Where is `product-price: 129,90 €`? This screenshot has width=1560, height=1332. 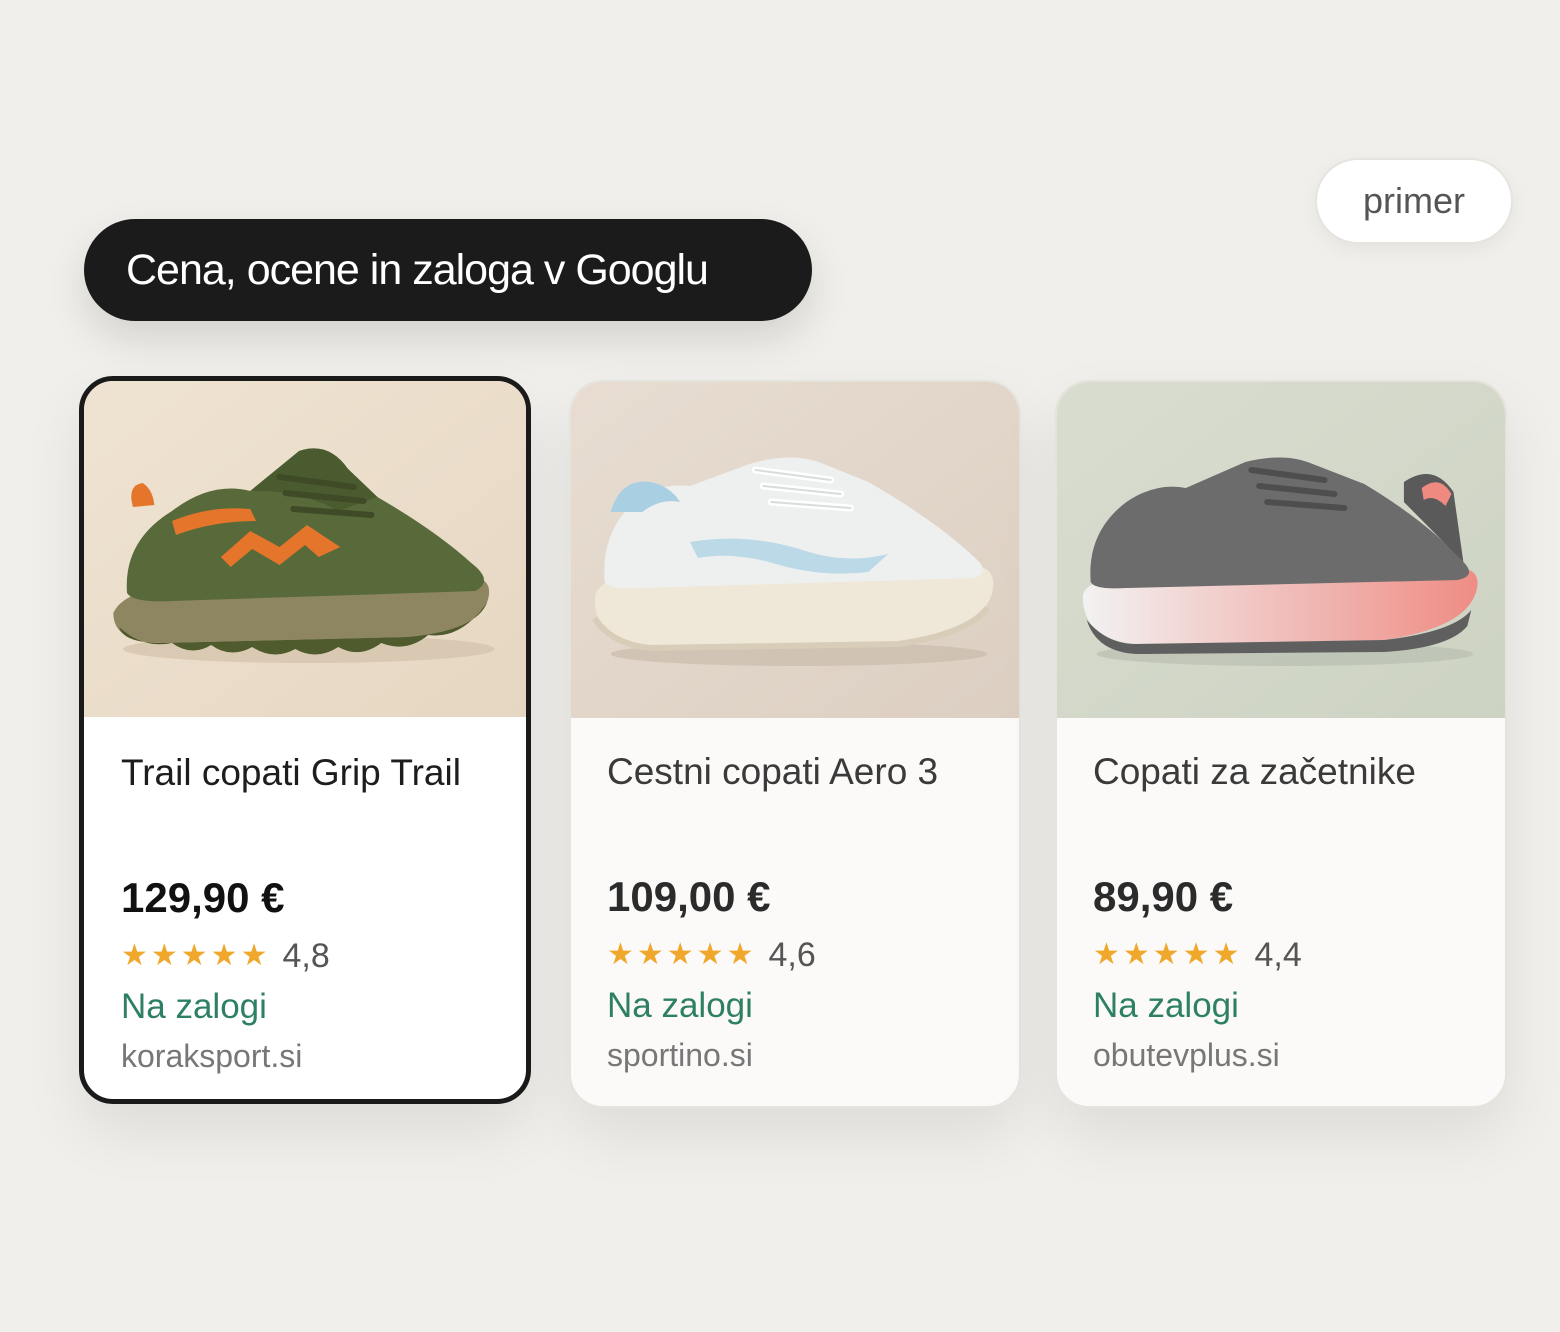 product-price: 129,90 € is located at coordinates (203, 897).